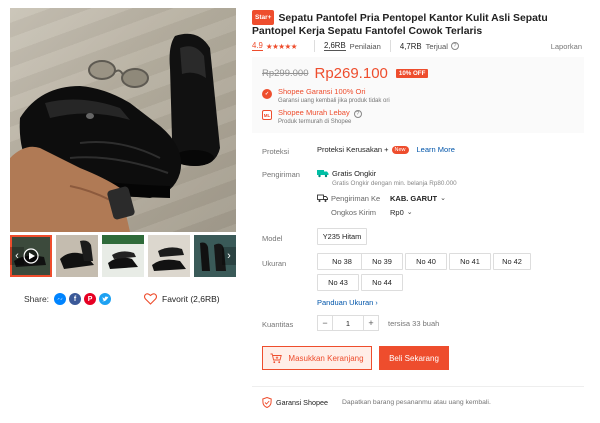  I want to click on shield-icon, so click(267, 402).